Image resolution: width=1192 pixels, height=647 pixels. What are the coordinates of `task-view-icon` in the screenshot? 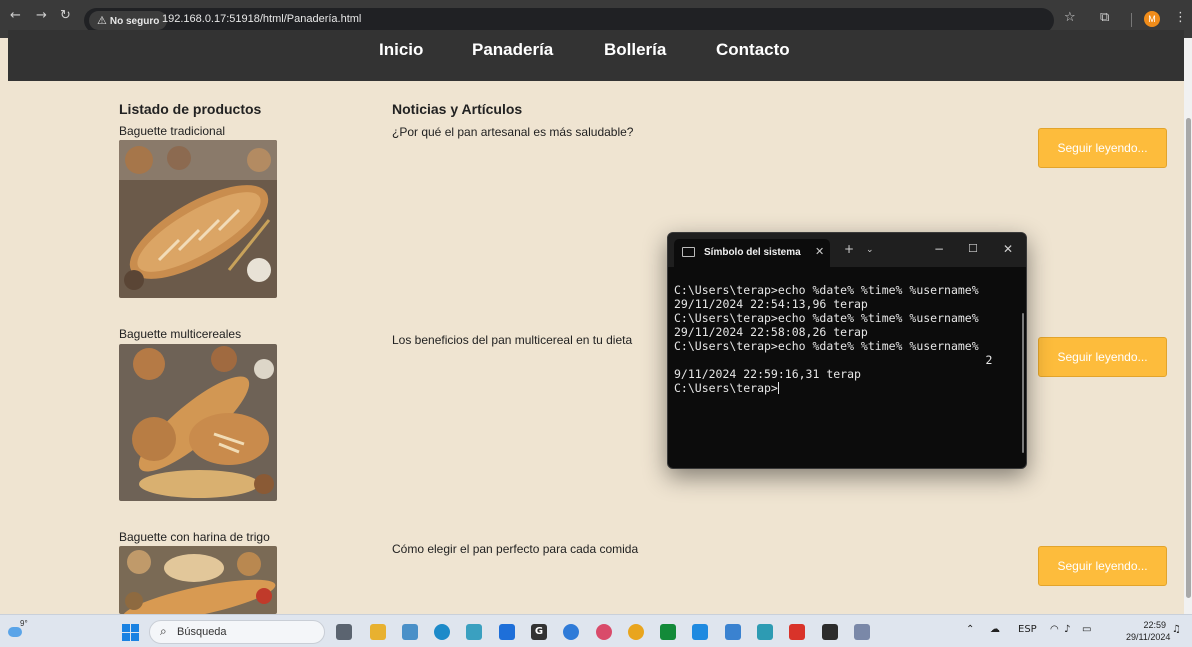 It's located at (344, 632).